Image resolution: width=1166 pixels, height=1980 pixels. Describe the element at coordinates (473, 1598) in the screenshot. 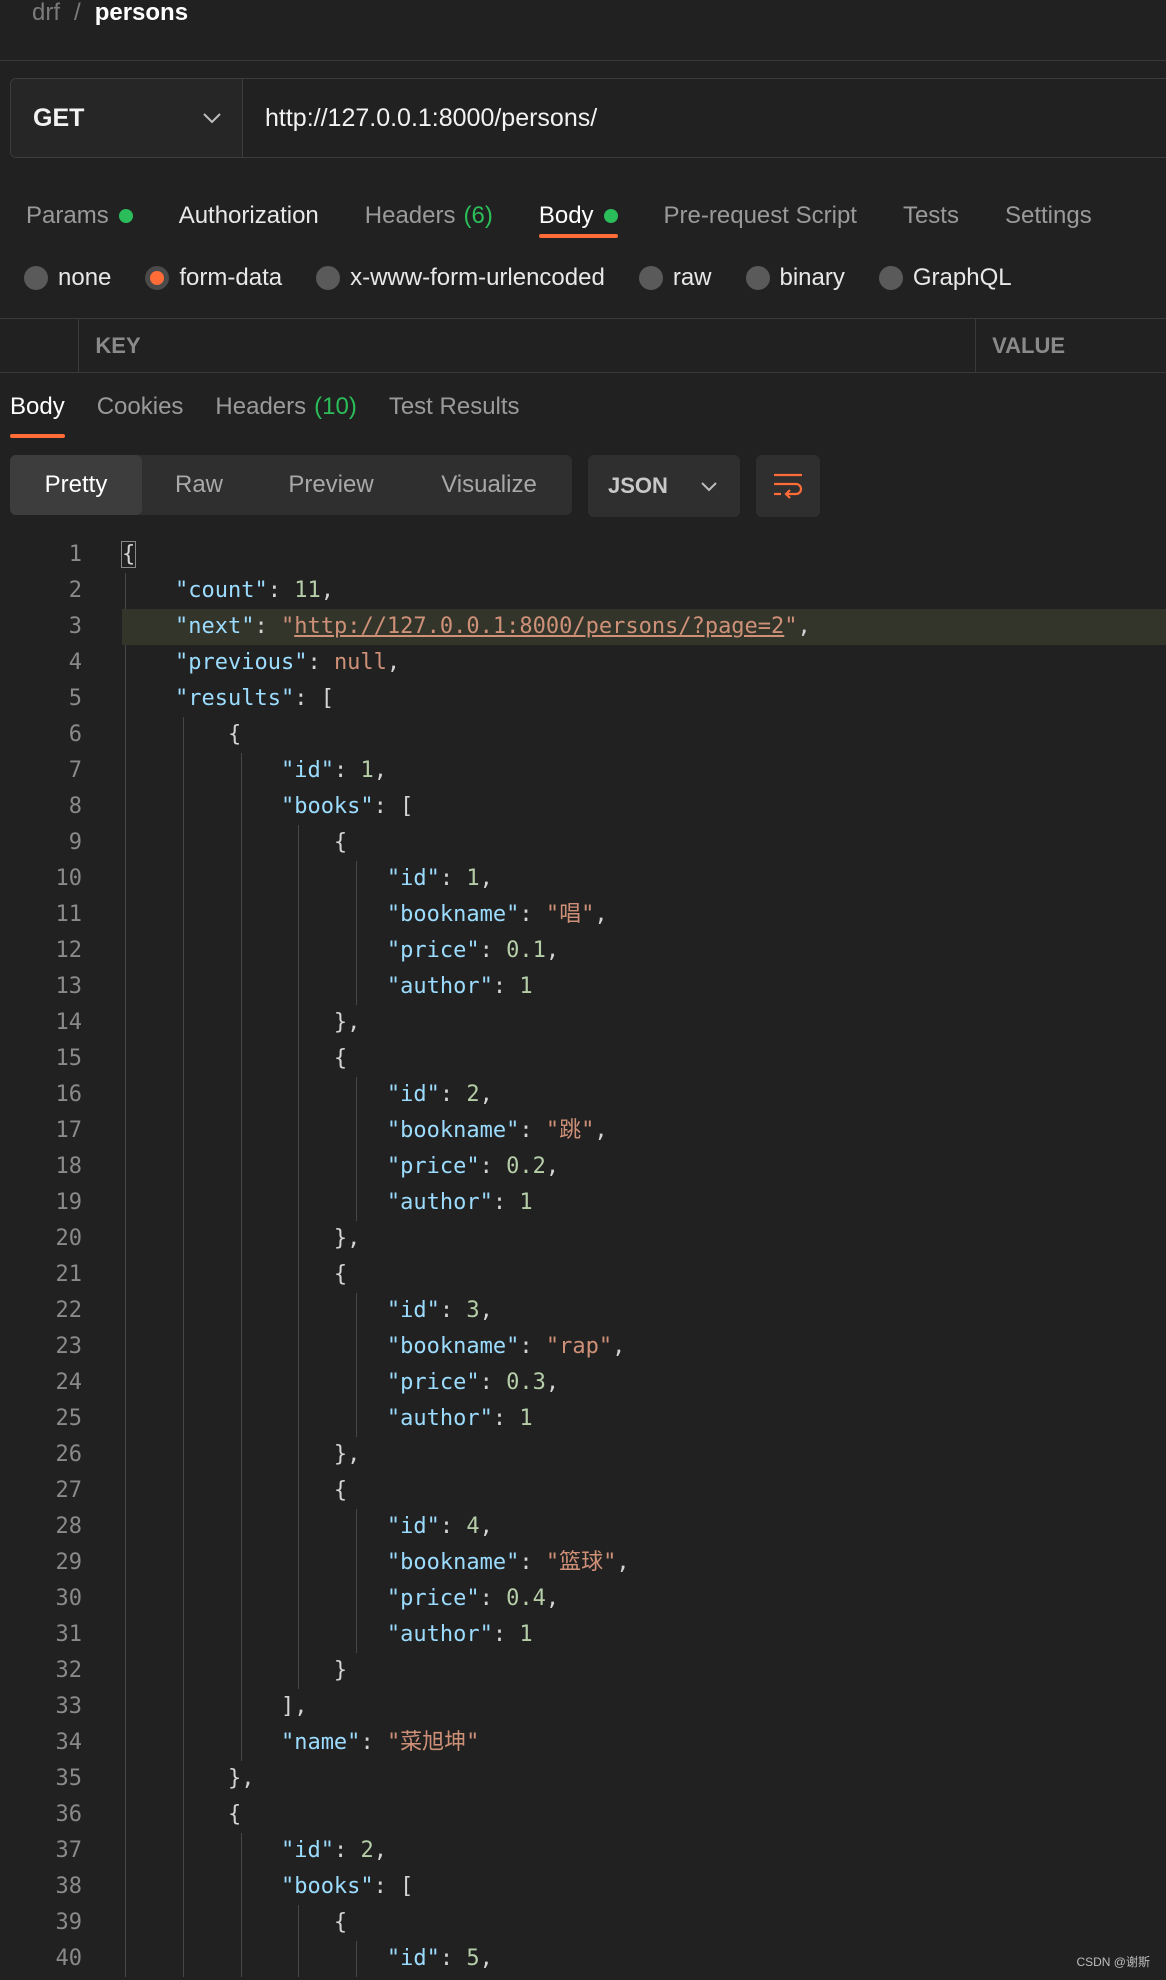

I see `code-text: "price": 0.4,` at that location.